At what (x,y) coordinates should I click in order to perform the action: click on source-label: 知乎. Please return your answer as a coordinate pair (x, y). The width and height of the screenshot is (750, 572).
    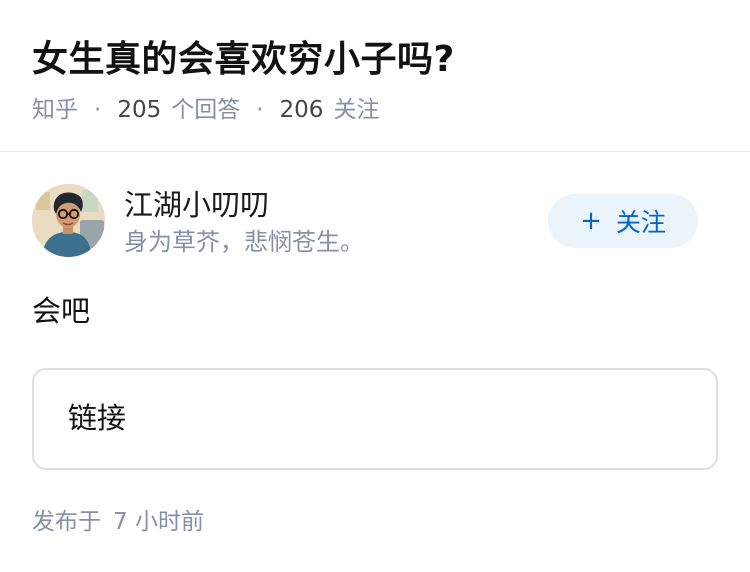
    Looking at the image, I should click on (55, 110).